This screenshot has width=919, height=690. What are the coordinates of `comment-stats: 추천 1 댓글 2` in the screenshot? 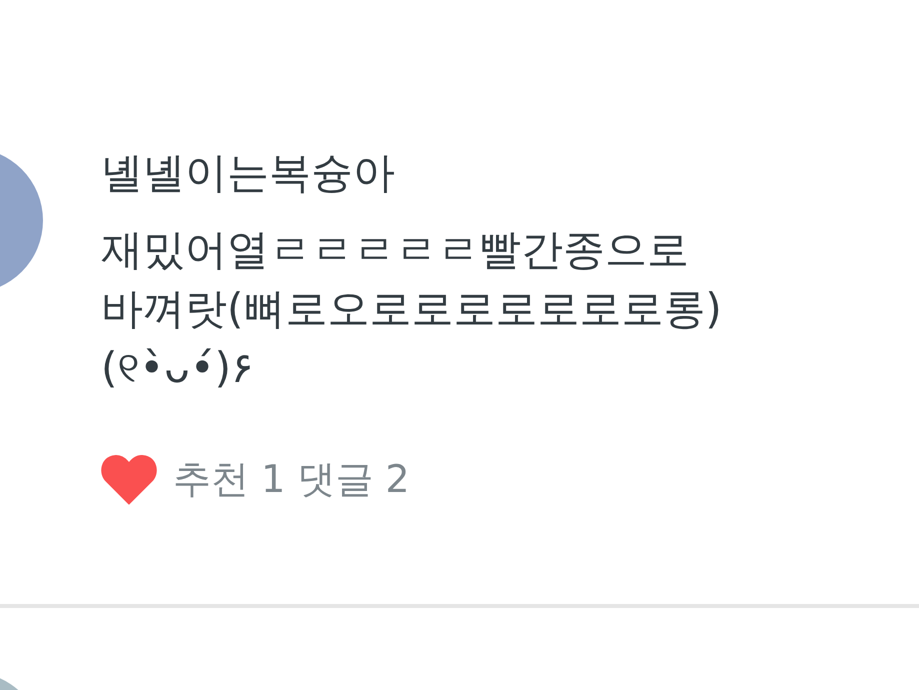 It's located at (291, 479).